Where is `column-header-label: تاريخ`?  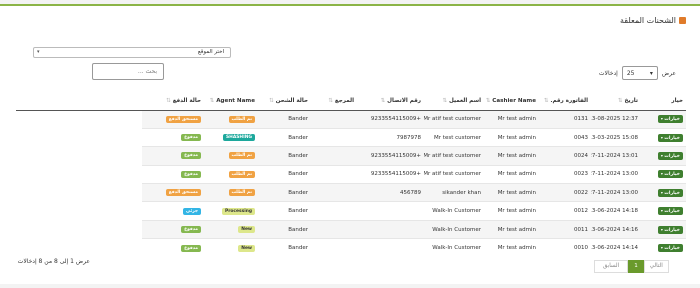 column-header-label: تاريخ is located at coordinates (631, 100).